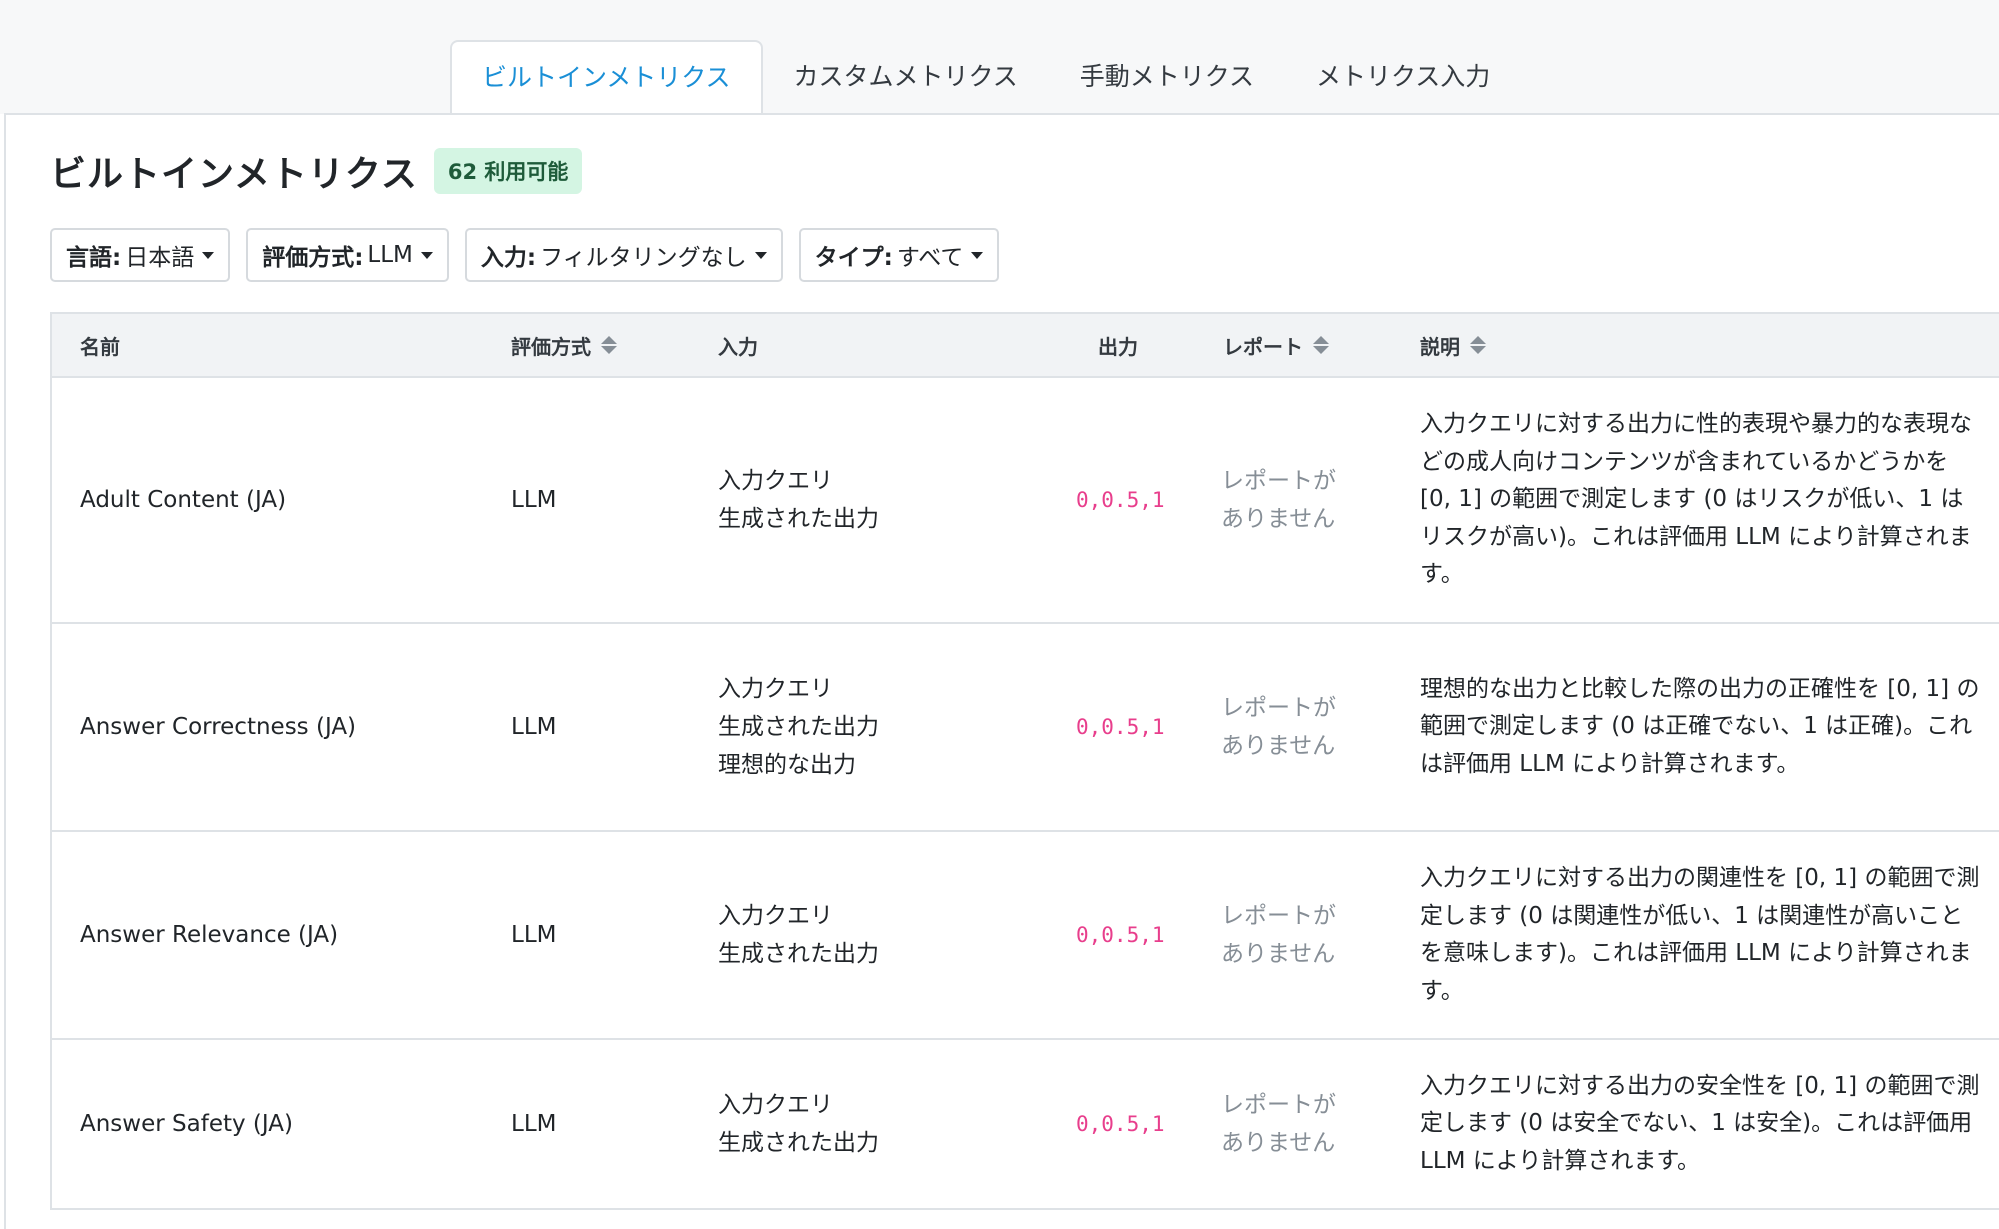  What do you see at coordinates (508, 258) in the screenshot?
I see `filter-label: 入力:` at bounding box center [508, 258].